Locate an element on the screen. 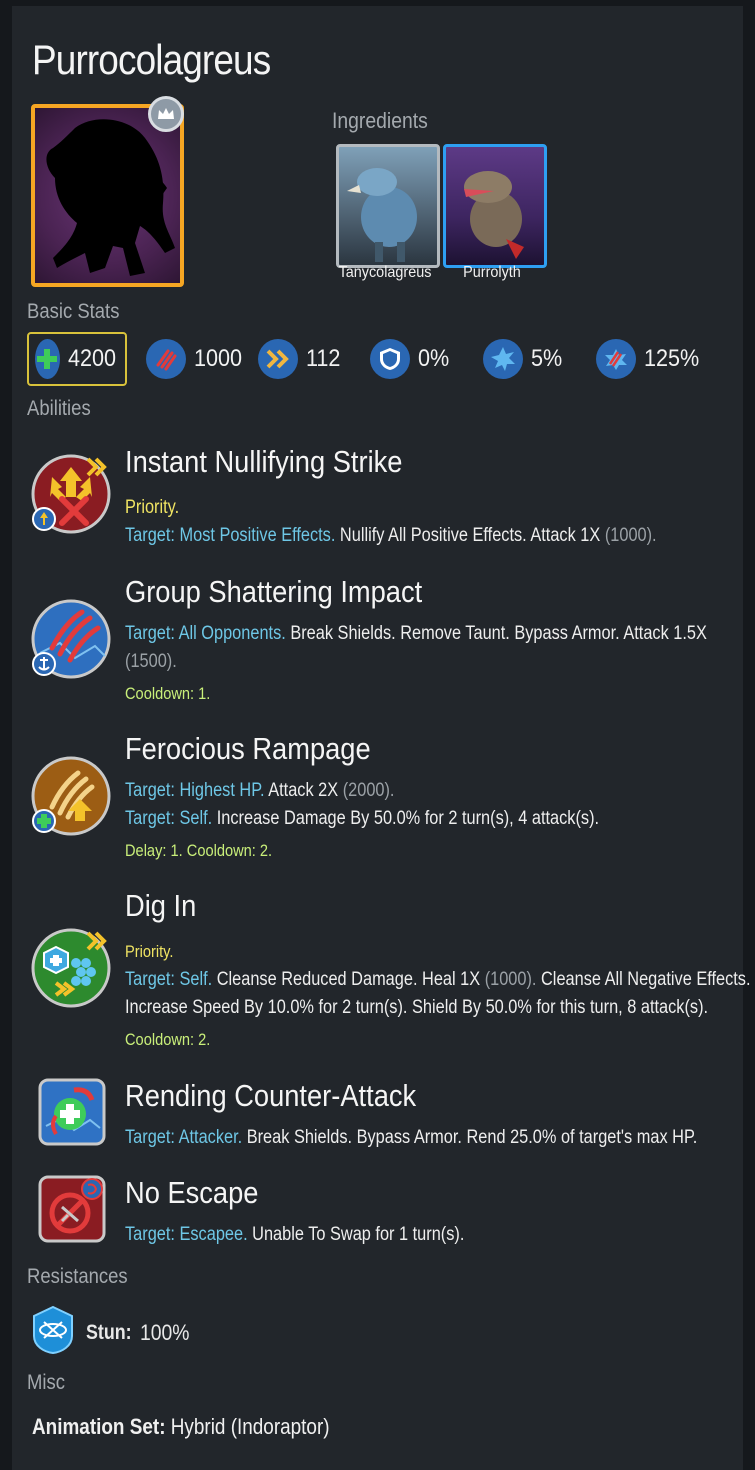 The width and height of the screenshot is (755, 1470). armor-icon is located at coordinates (390, 359).